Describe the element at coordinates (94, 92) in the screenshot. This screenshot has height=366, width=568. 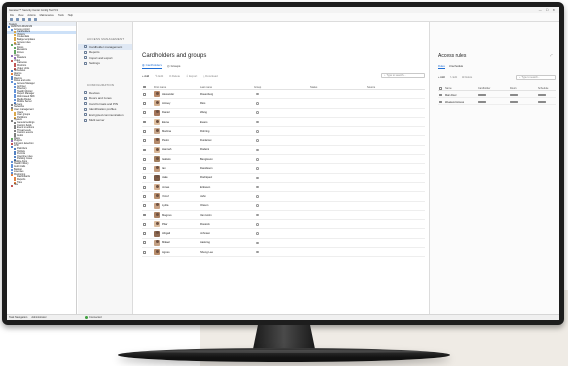
I see `subnav-item-label: Devices` at that location.